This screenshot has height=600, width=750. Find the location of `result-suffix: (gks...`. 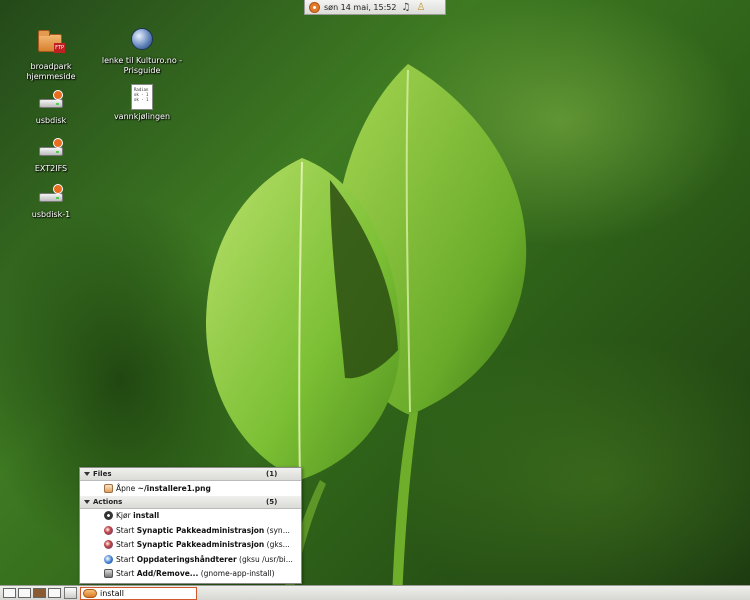

result-suffix: (gks... is located at coordinates (277, 545).